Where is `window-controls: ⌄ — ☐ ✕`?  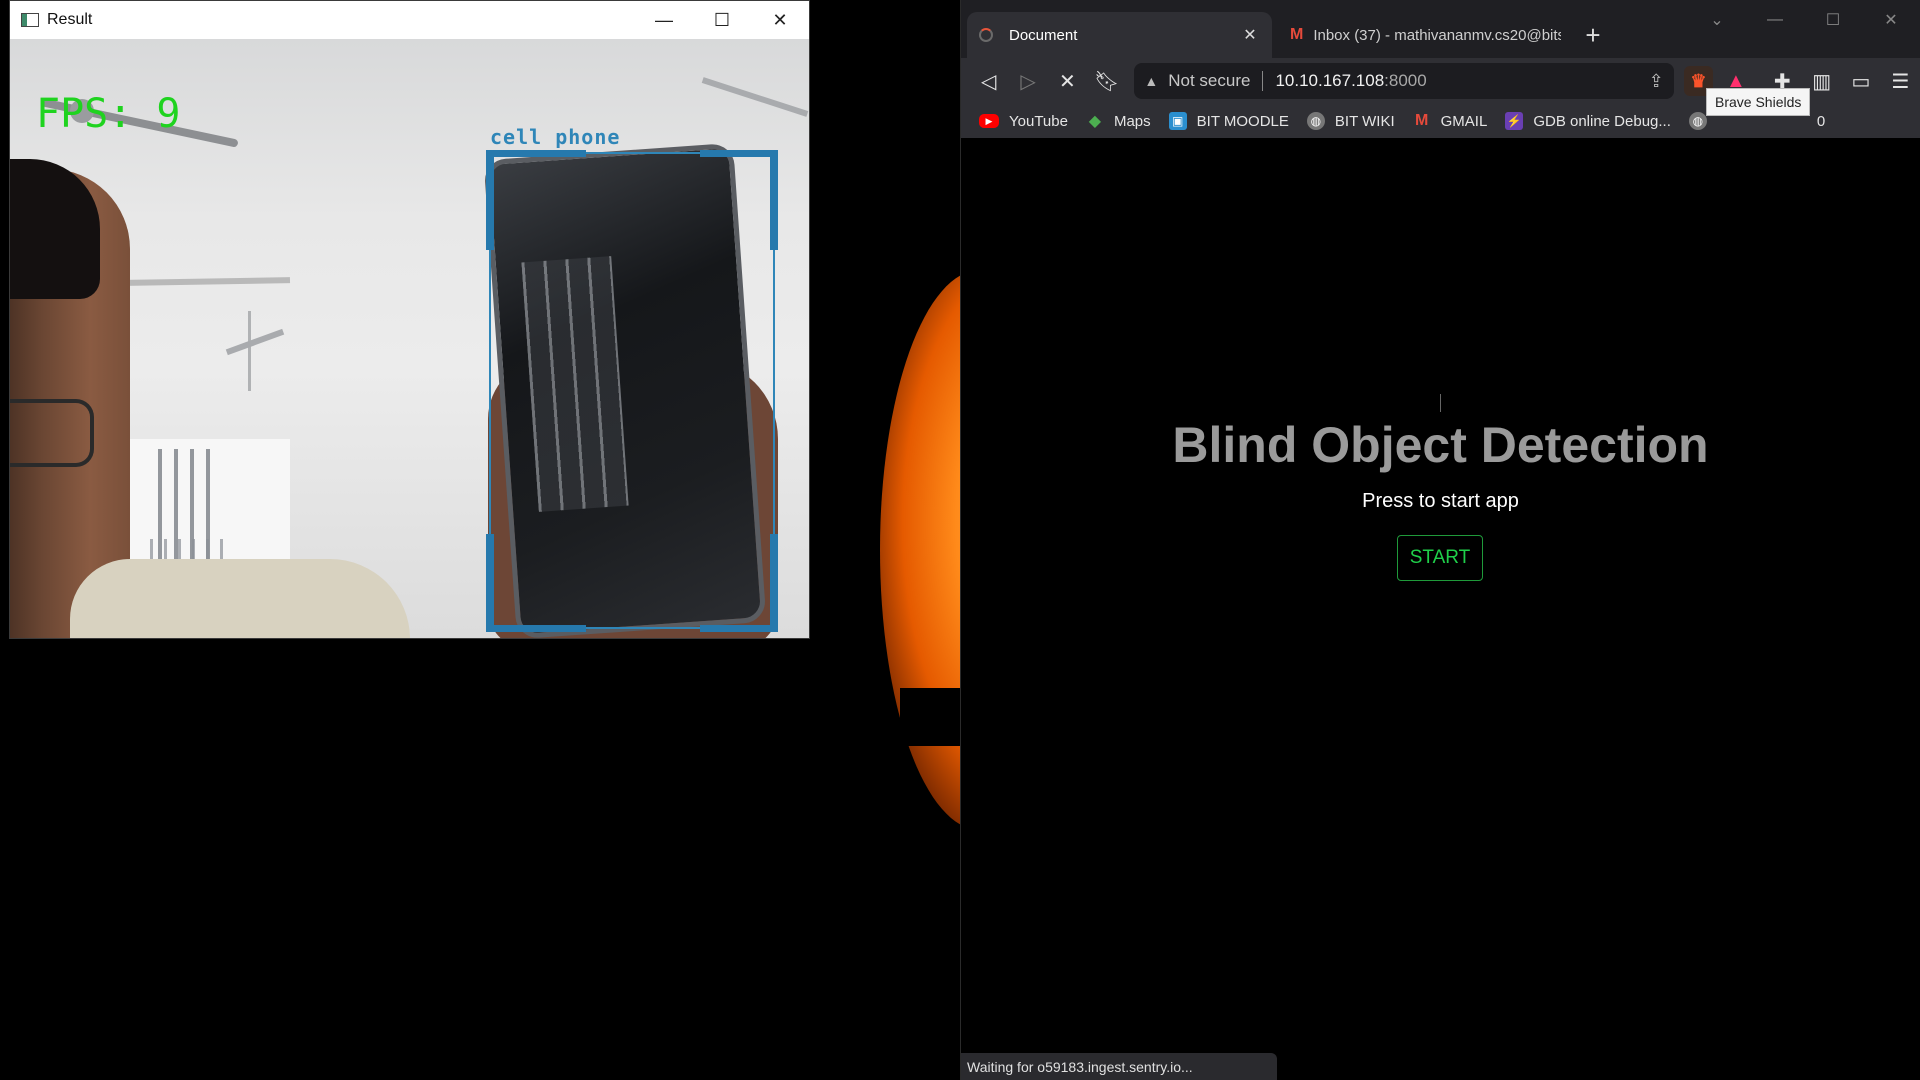
window-controls: ⌄ — ☐ ✕ is located at coordinates (1804, 20).